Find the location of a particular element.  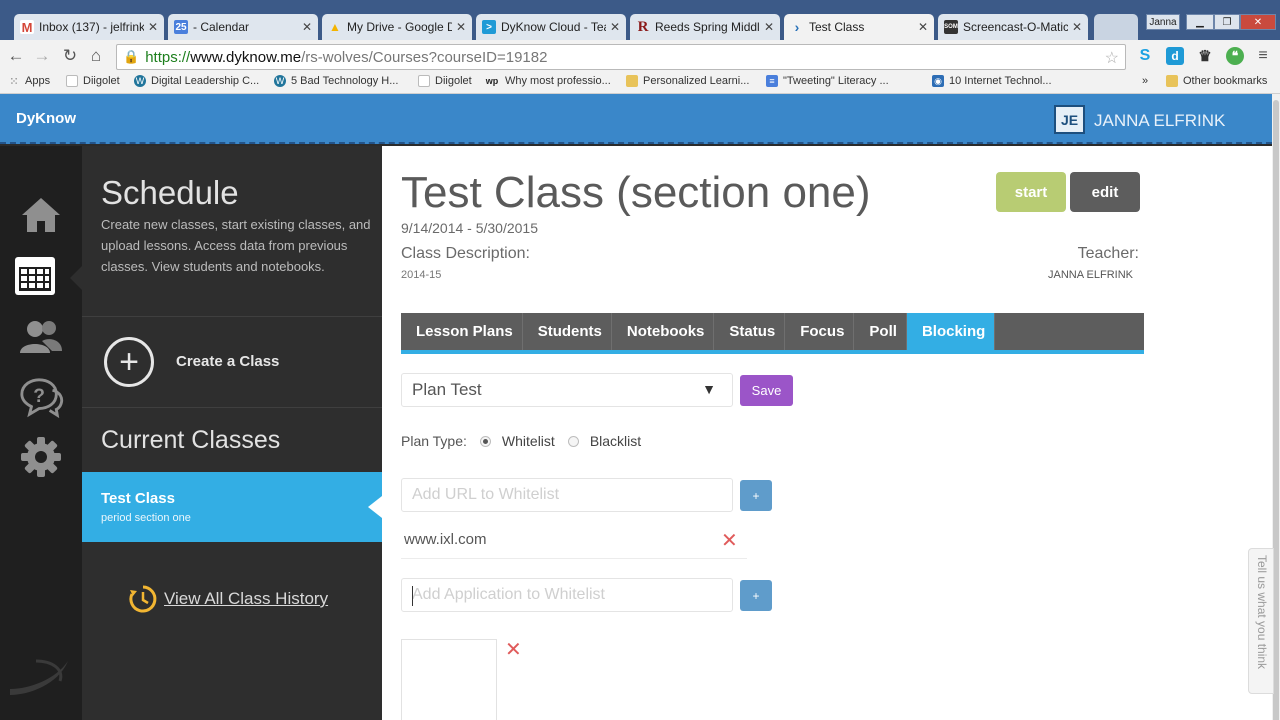

save-button: Save is located at coordinates (766, 390).